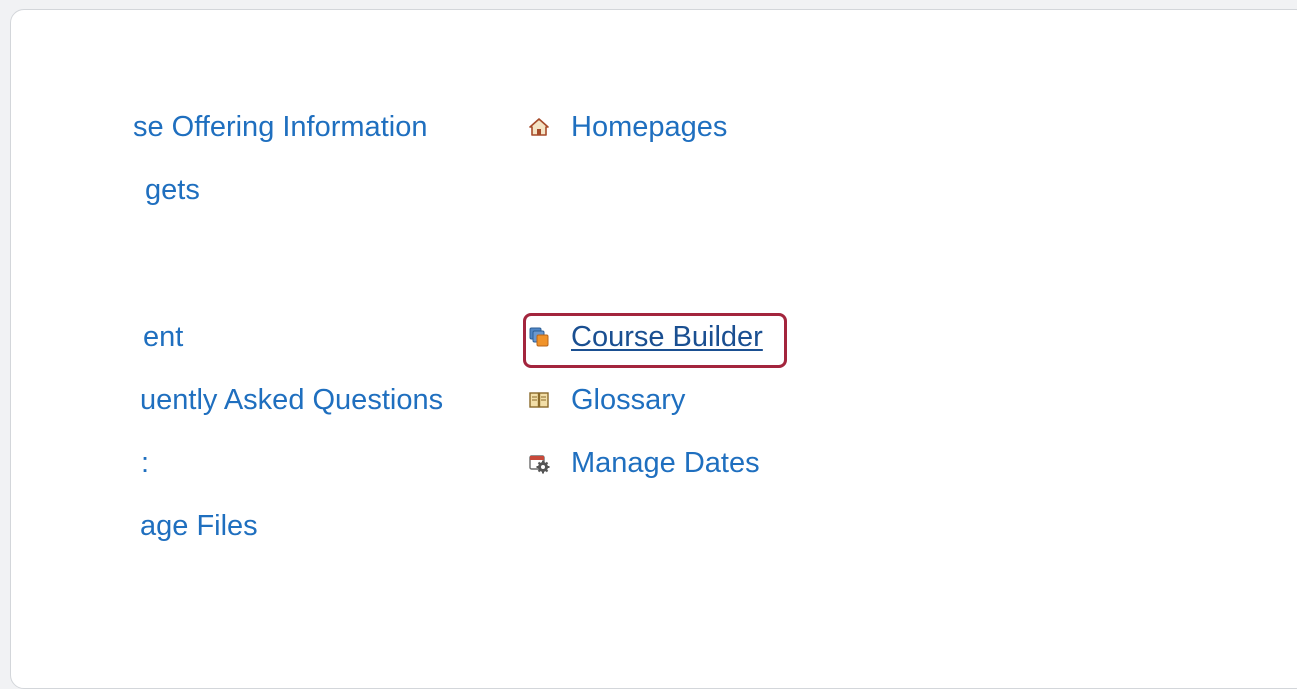 Image resolution: width=1297 pixels, height=689 pixels. I want to click on homepages-item: Homepages, so click(627, 127).